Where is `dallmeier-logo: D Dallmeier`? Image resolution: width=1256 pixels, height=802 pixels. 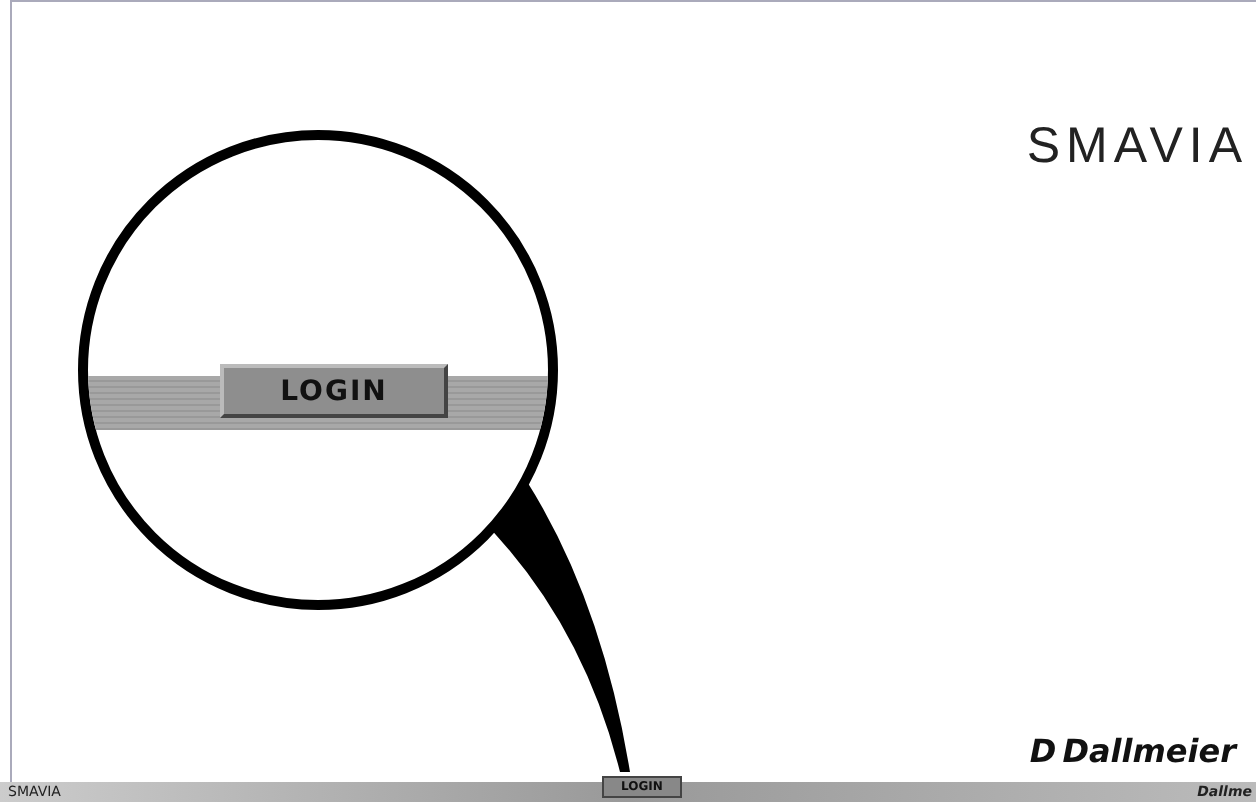 dallmeier-logo: D Dallmeier is located at coordinates (1132, 751).